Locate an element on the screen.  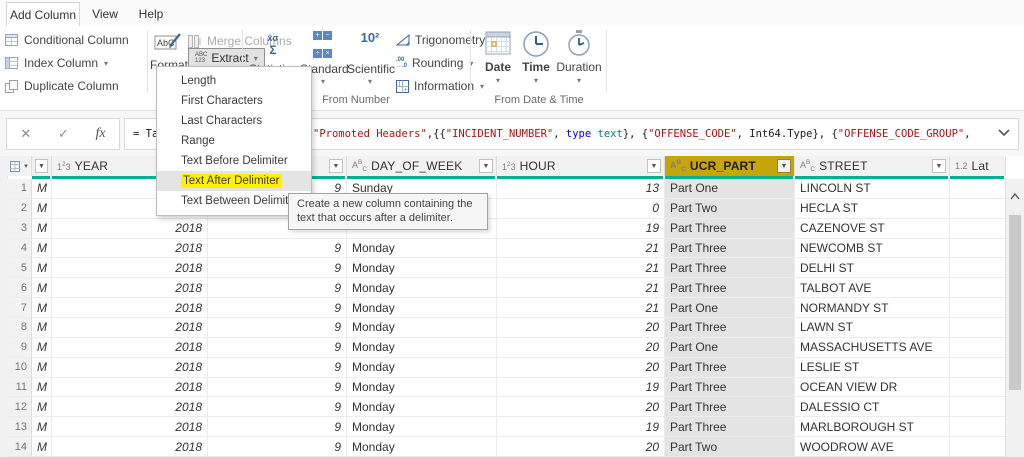
cancel-formula-icon: ✕ is located at coordinates (25, 134).